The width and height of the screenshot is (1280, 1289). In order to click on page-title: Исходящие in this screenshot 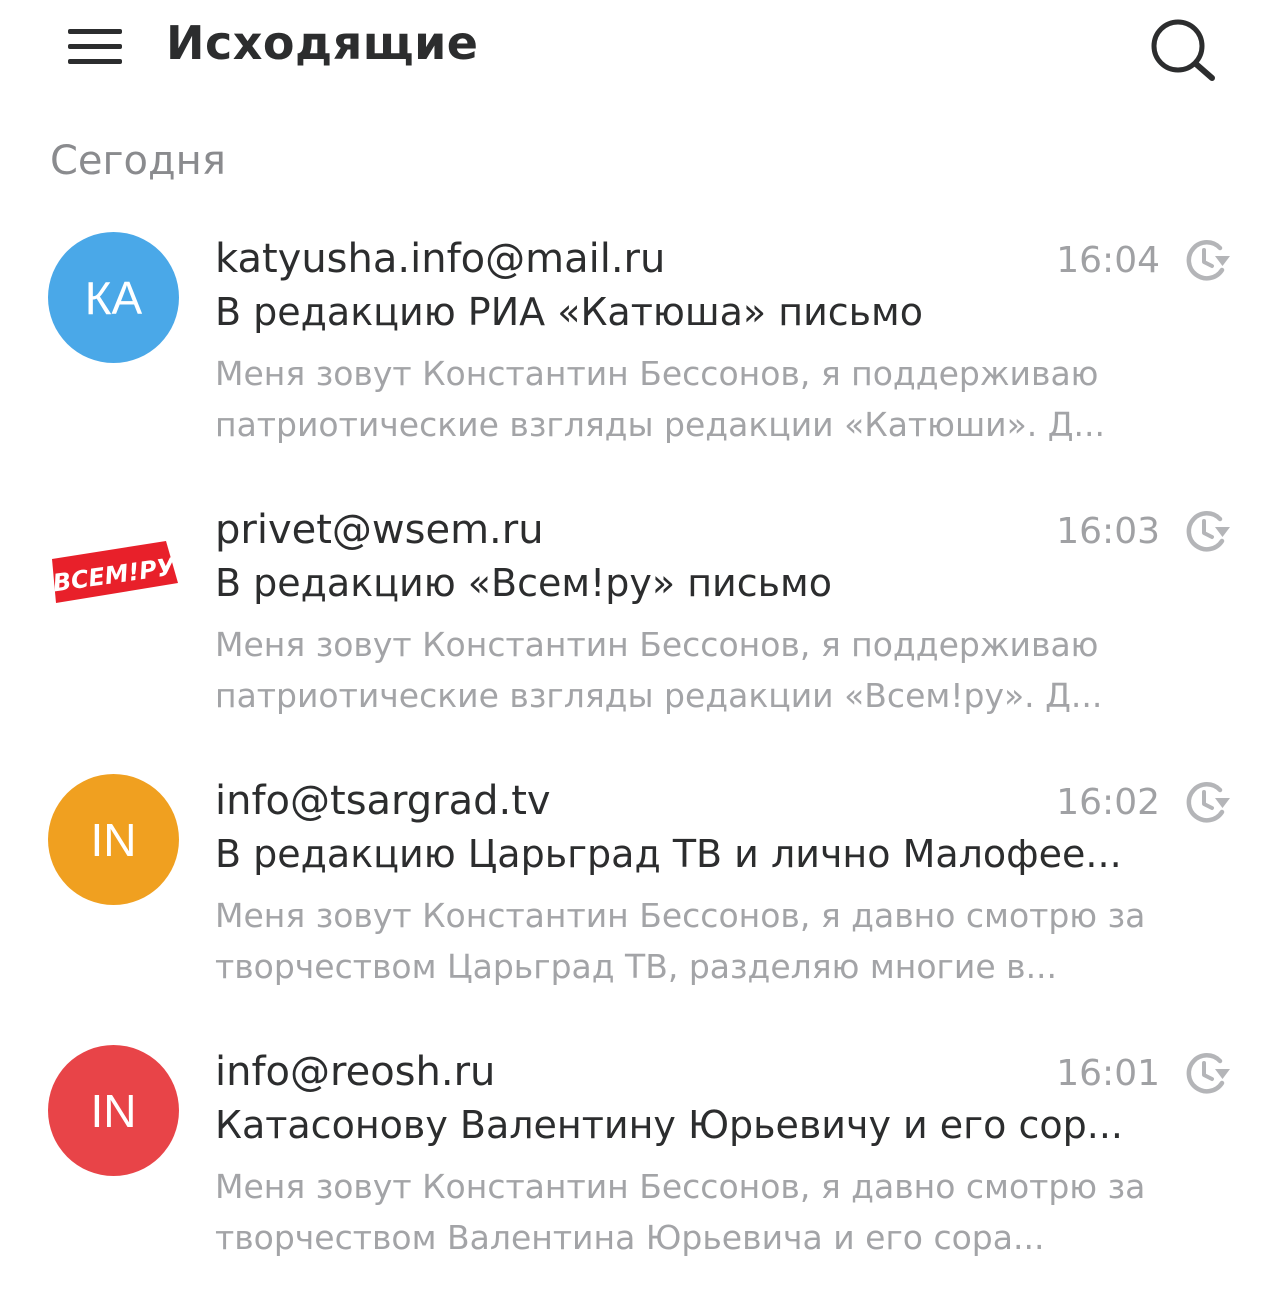, I will do `click(322, 43)`.